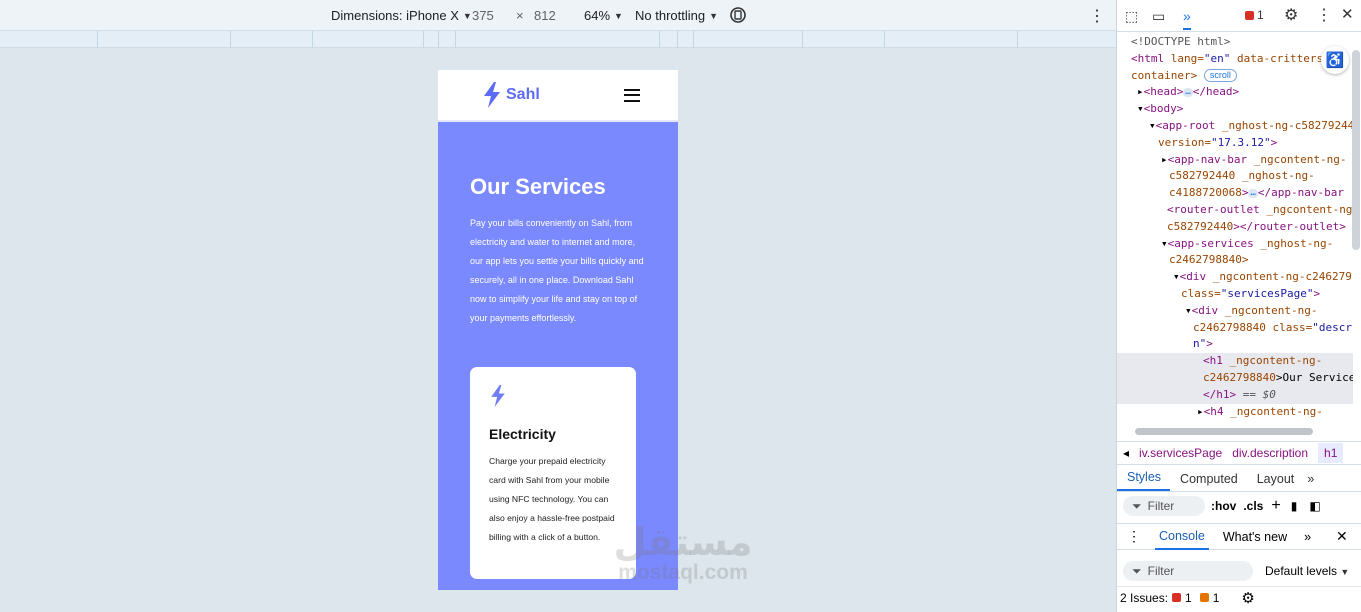  Describe the element at coordinates (1144, 597) in the screenshot. I see `issues-label: 2 Issues:` at that location.